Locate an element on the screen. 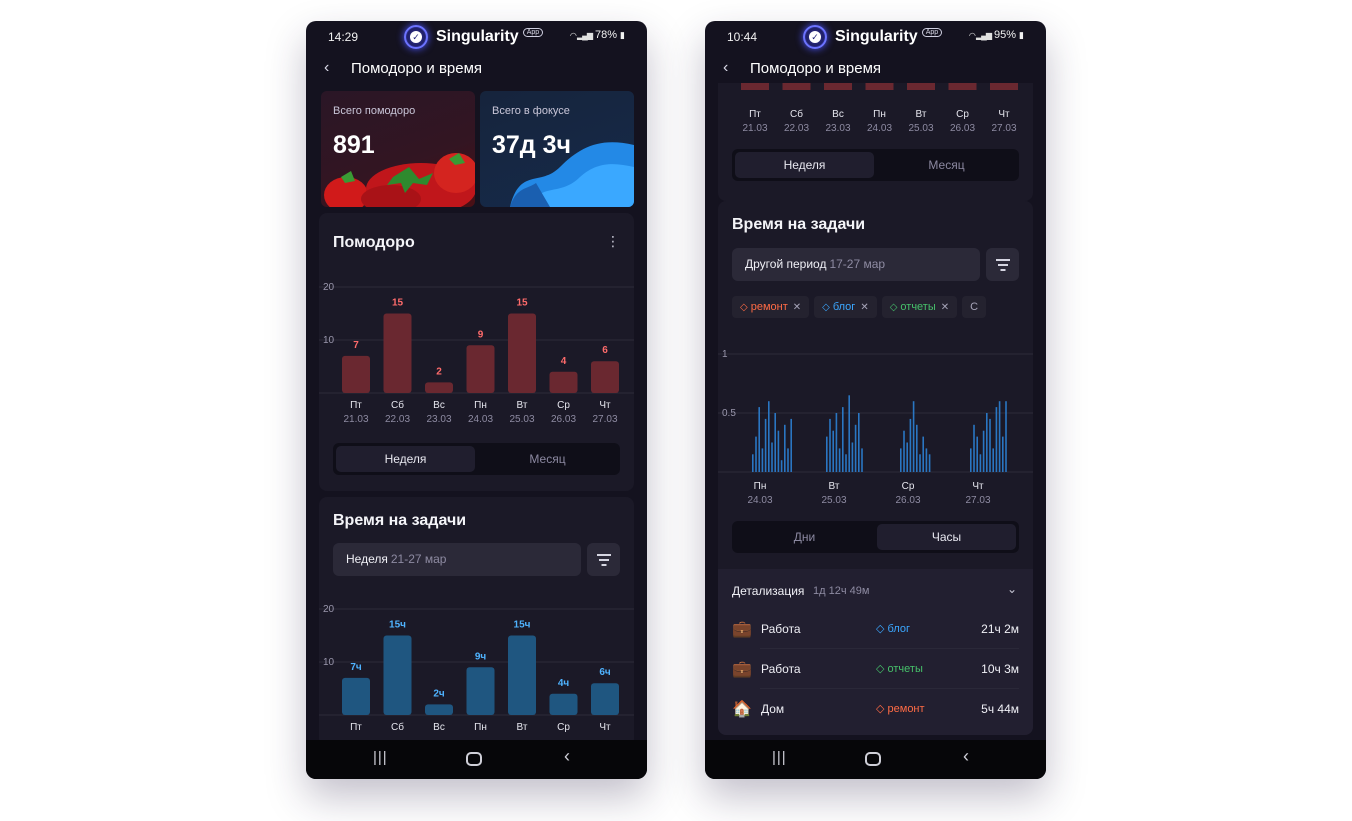 Image resolution: width=1352 pixels, height=821 pixels. segment-days: Дни is located at coordinates (804, 537).